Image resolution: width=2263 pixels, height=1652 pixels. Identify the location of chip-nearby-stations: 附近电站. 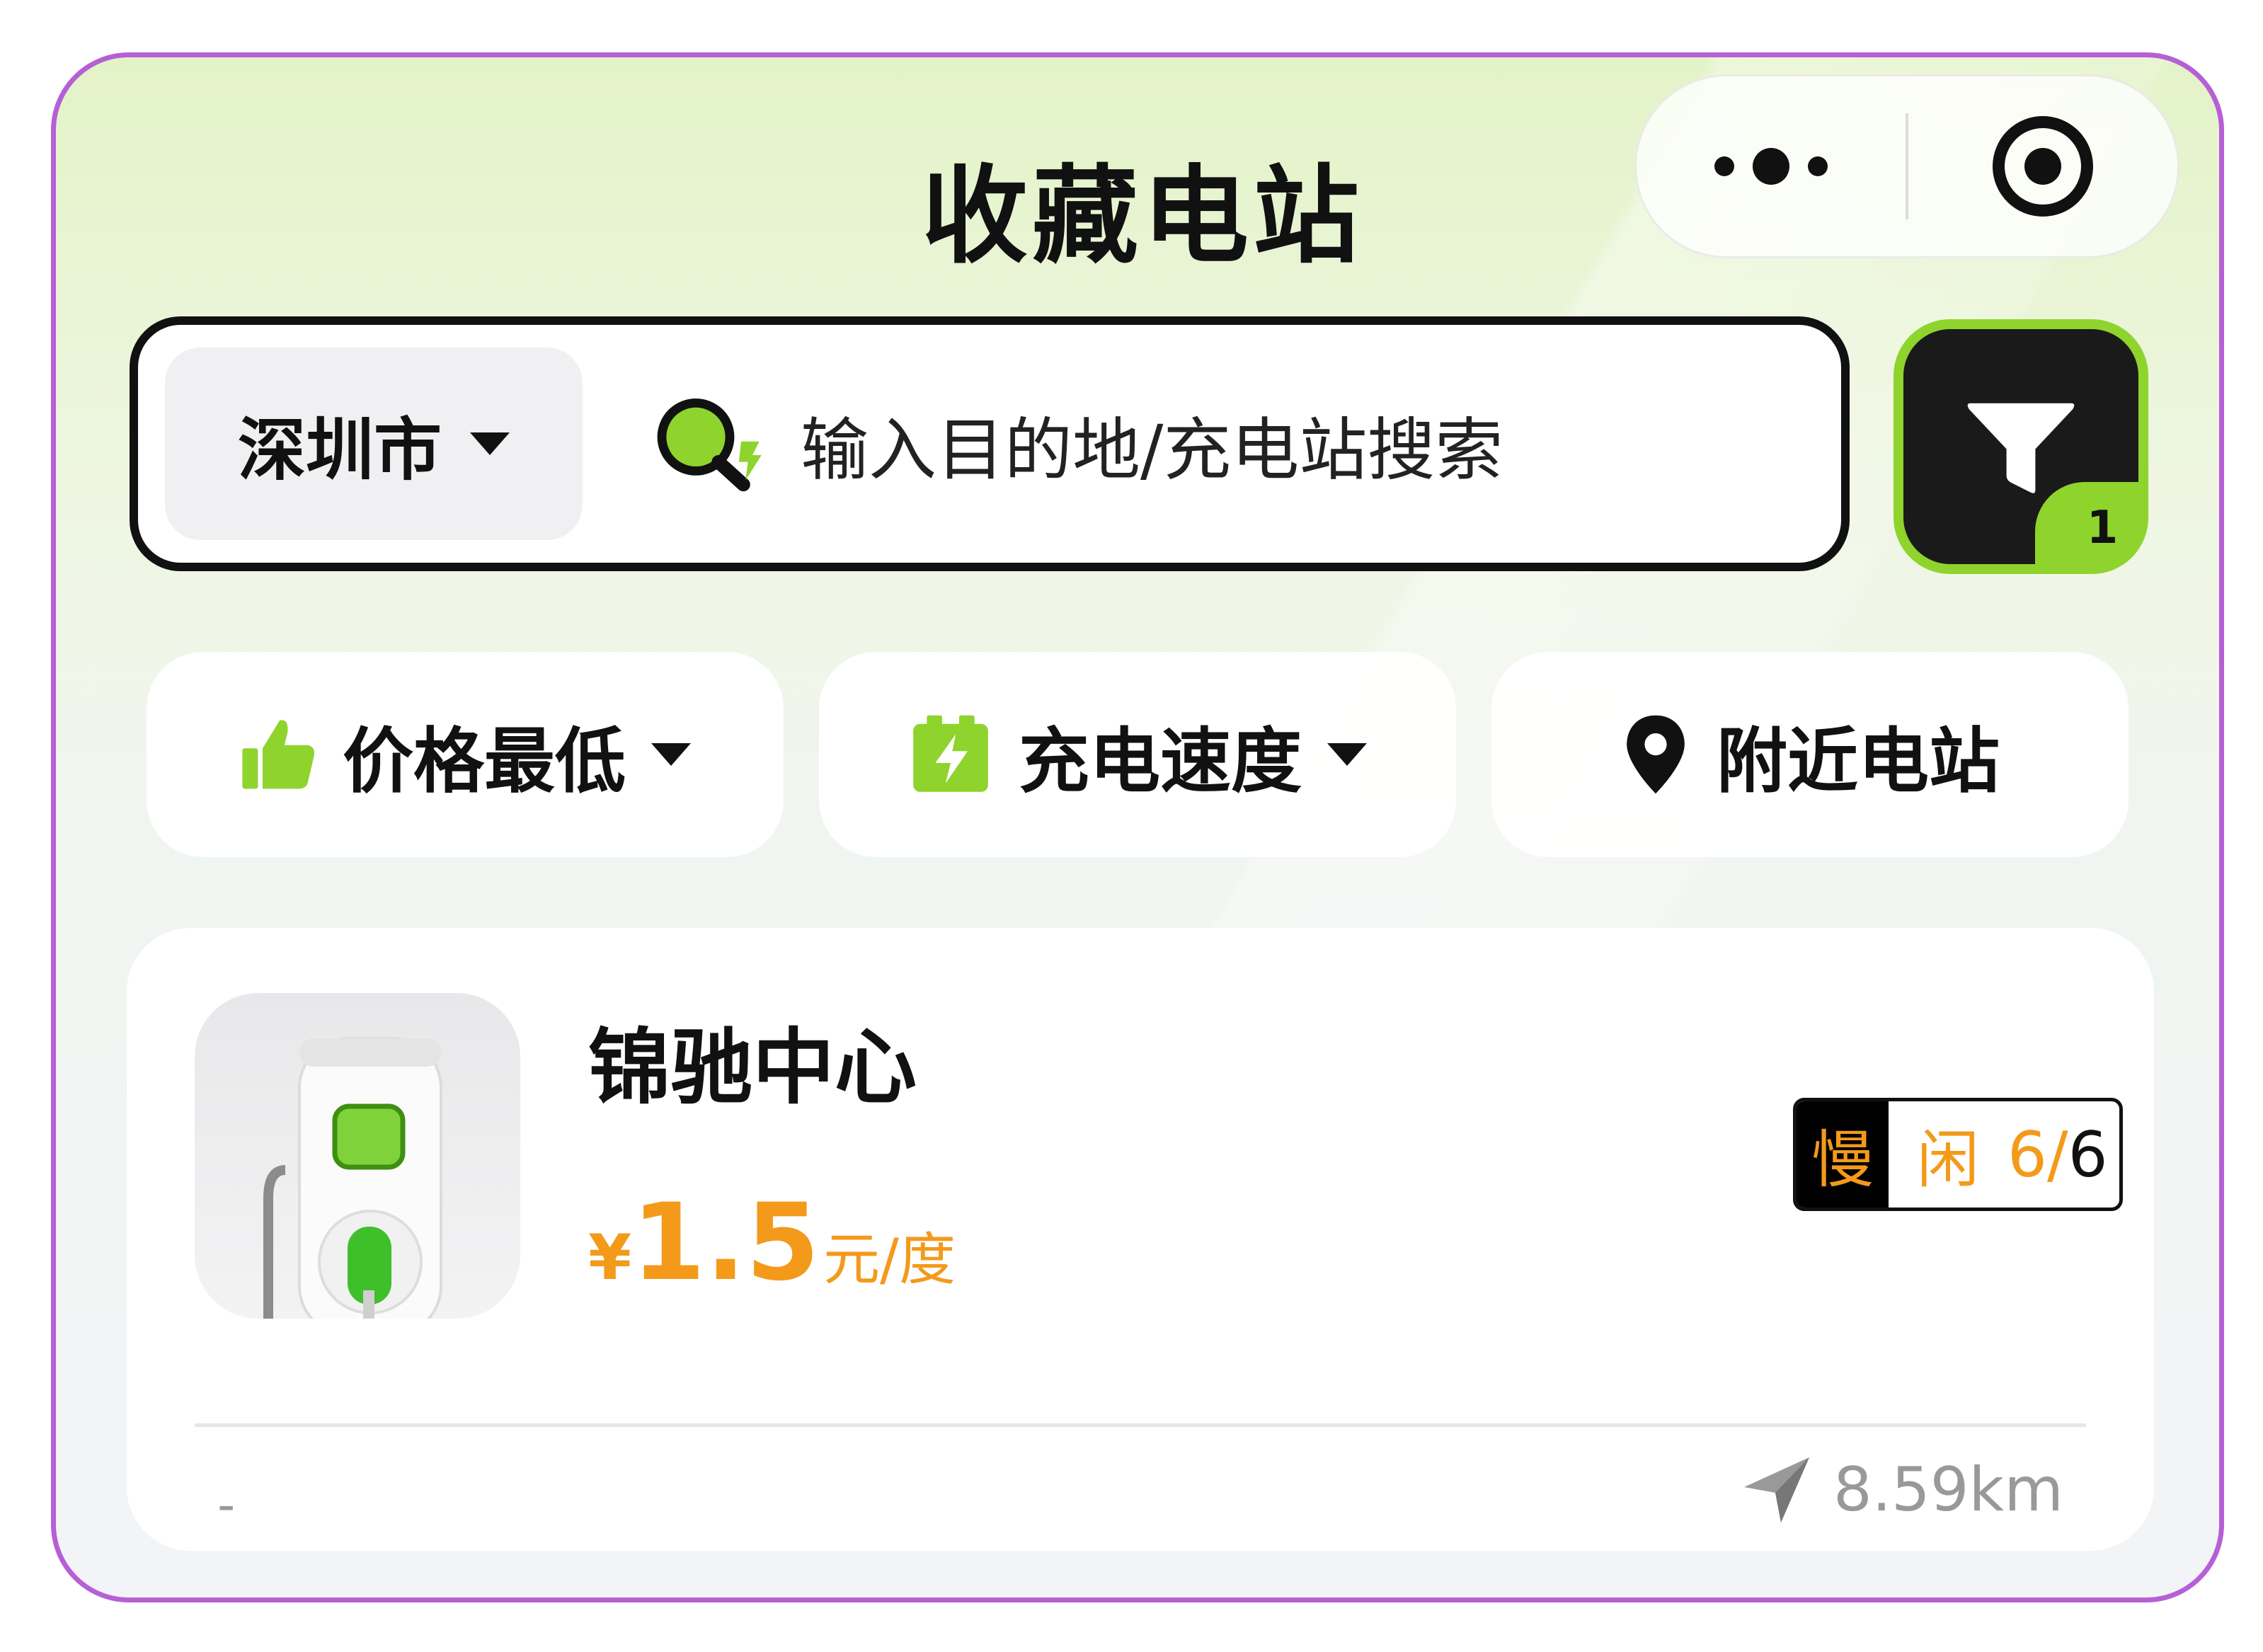
(1810, 754).